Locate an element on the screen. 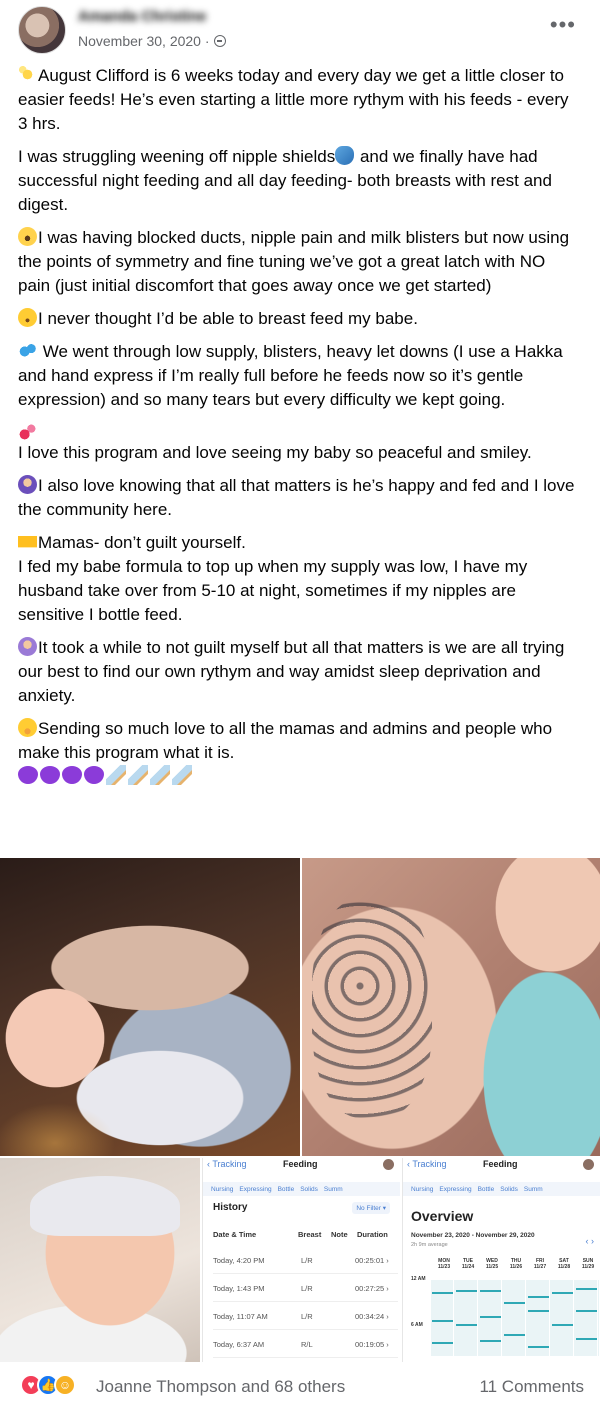  photo-breastfeeding is located at coordinates (451, 1007).